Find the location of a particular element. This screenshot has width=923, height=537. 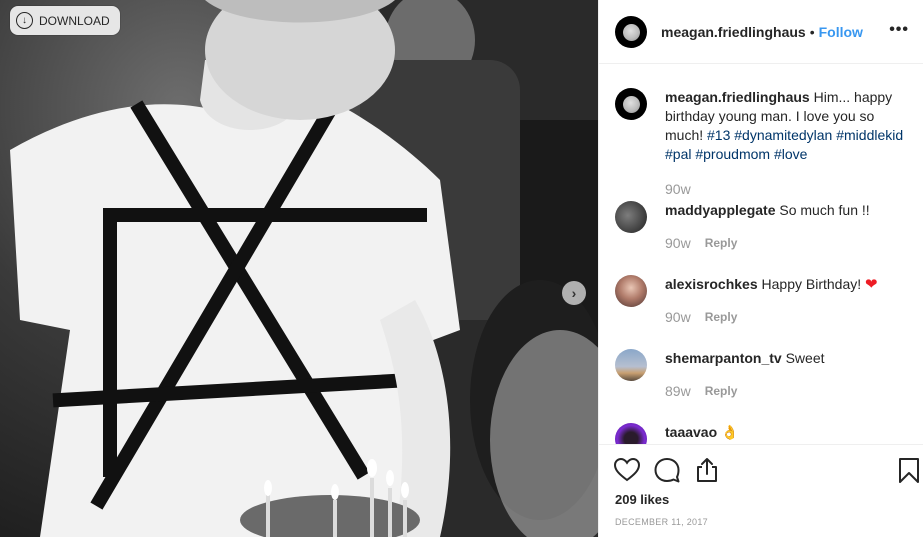

hashtag-link: #middlekid is located at coordinates (869, 135).